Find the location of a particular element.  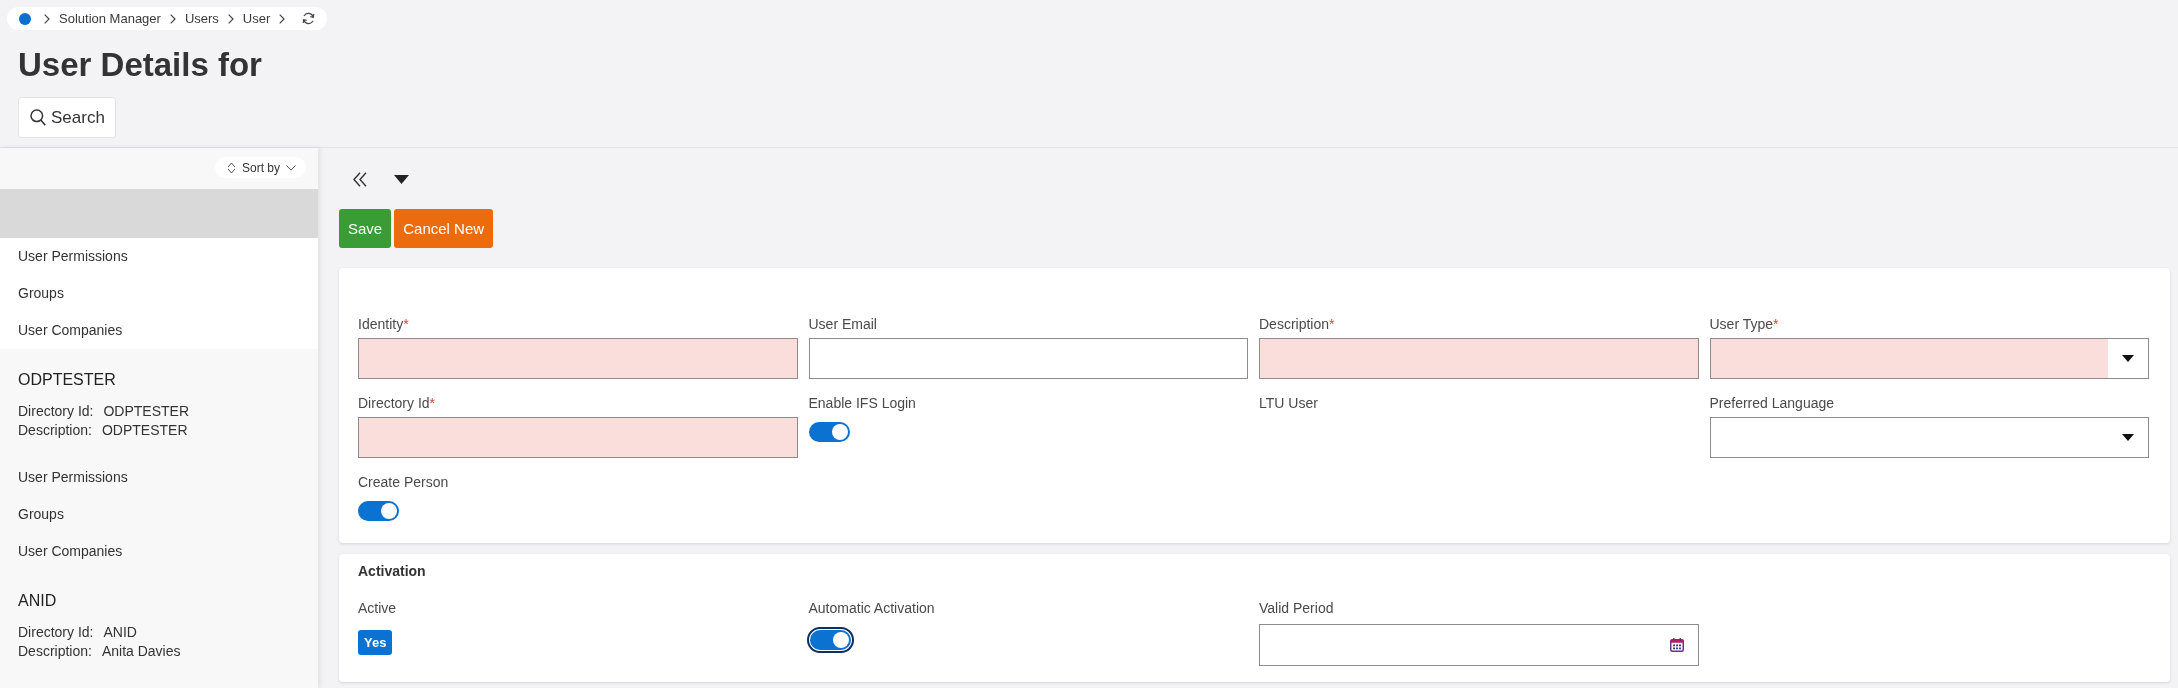

field-label: User Email is located at coordinates (842, 324).